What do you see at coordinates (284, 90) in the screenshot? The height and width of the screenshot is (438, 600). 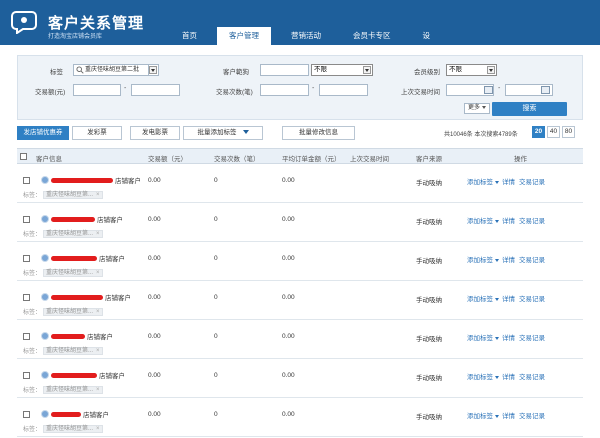 I see `count-min-input` at bounding box center [284, 90].